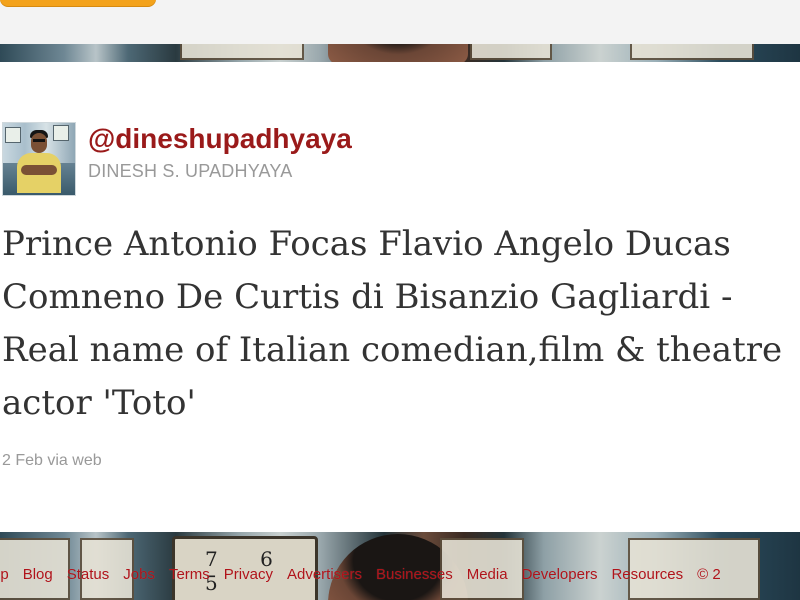  Describe the element at coordinates (139, 574) in the screenshot. I see `footer-link-jobs: Jobs` at that location.